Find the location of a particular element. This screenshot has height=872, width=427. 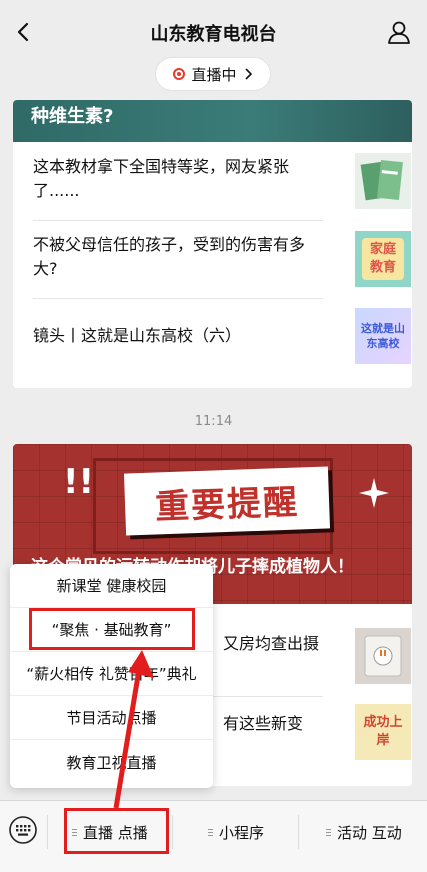

thumbnail-label: 这就是山东高校 is located at coordinates (383, 336).